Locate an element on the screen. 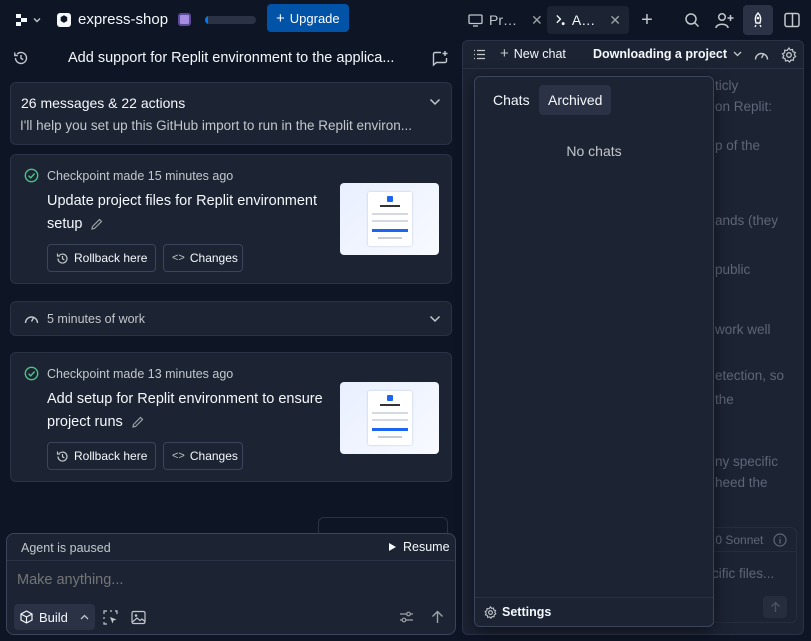 The width and height of the screenshot is (811, 641). sidebar-toggle-icon is located at coordinates (792, 20).